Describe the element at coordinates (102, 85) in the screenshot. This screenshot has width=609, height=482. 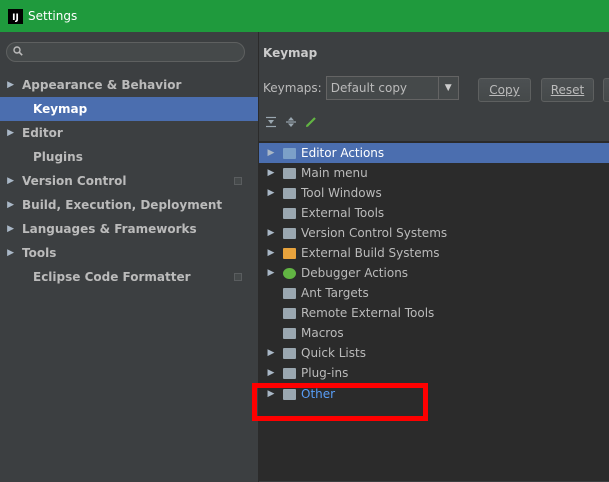
I see `sidebar-item-label: Appearance & Behavior` at that location.